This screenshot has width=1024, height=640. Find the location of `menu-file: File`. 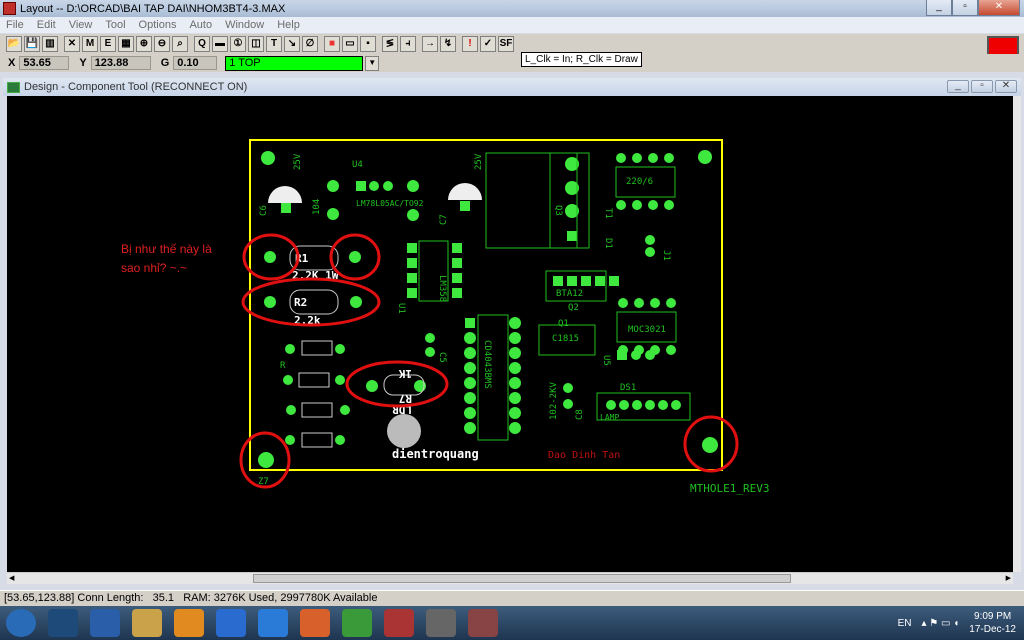

menu-file: File is located at coordinates (15, 25).